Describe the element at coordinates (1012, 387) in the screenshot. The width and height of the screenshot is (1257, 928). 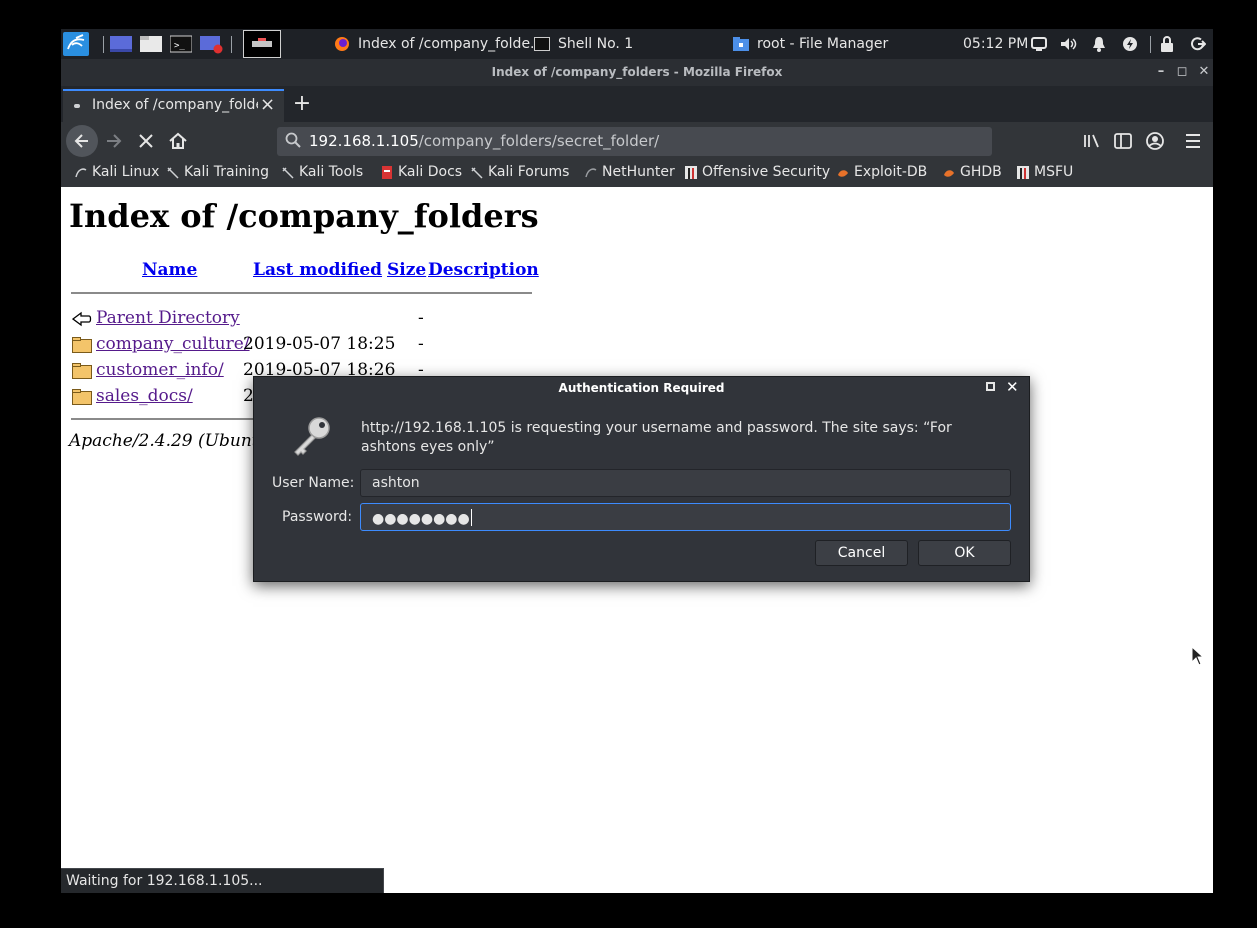
I see `close-icon: ✕` at that location.